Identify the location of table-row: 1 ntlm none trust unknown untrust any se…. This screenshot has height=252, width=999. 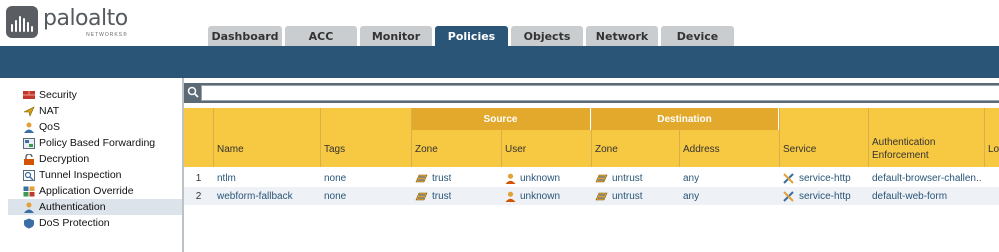
(591, 178).